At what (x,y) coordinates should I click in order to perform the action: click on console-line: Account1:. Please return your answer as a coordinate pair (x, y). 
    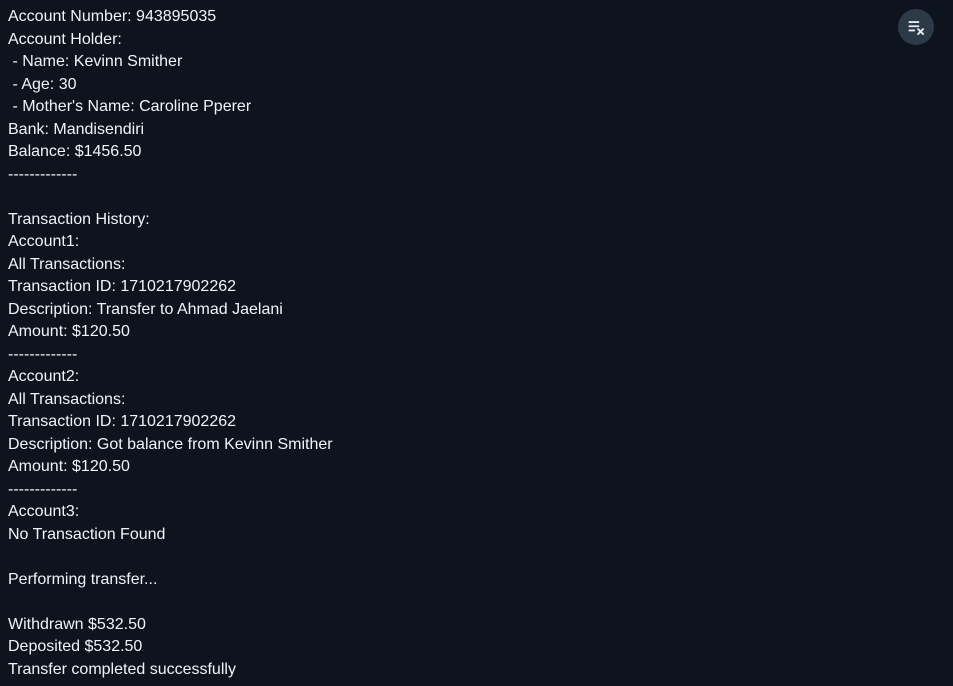
    Looking at the image, I should click on (44, 241).